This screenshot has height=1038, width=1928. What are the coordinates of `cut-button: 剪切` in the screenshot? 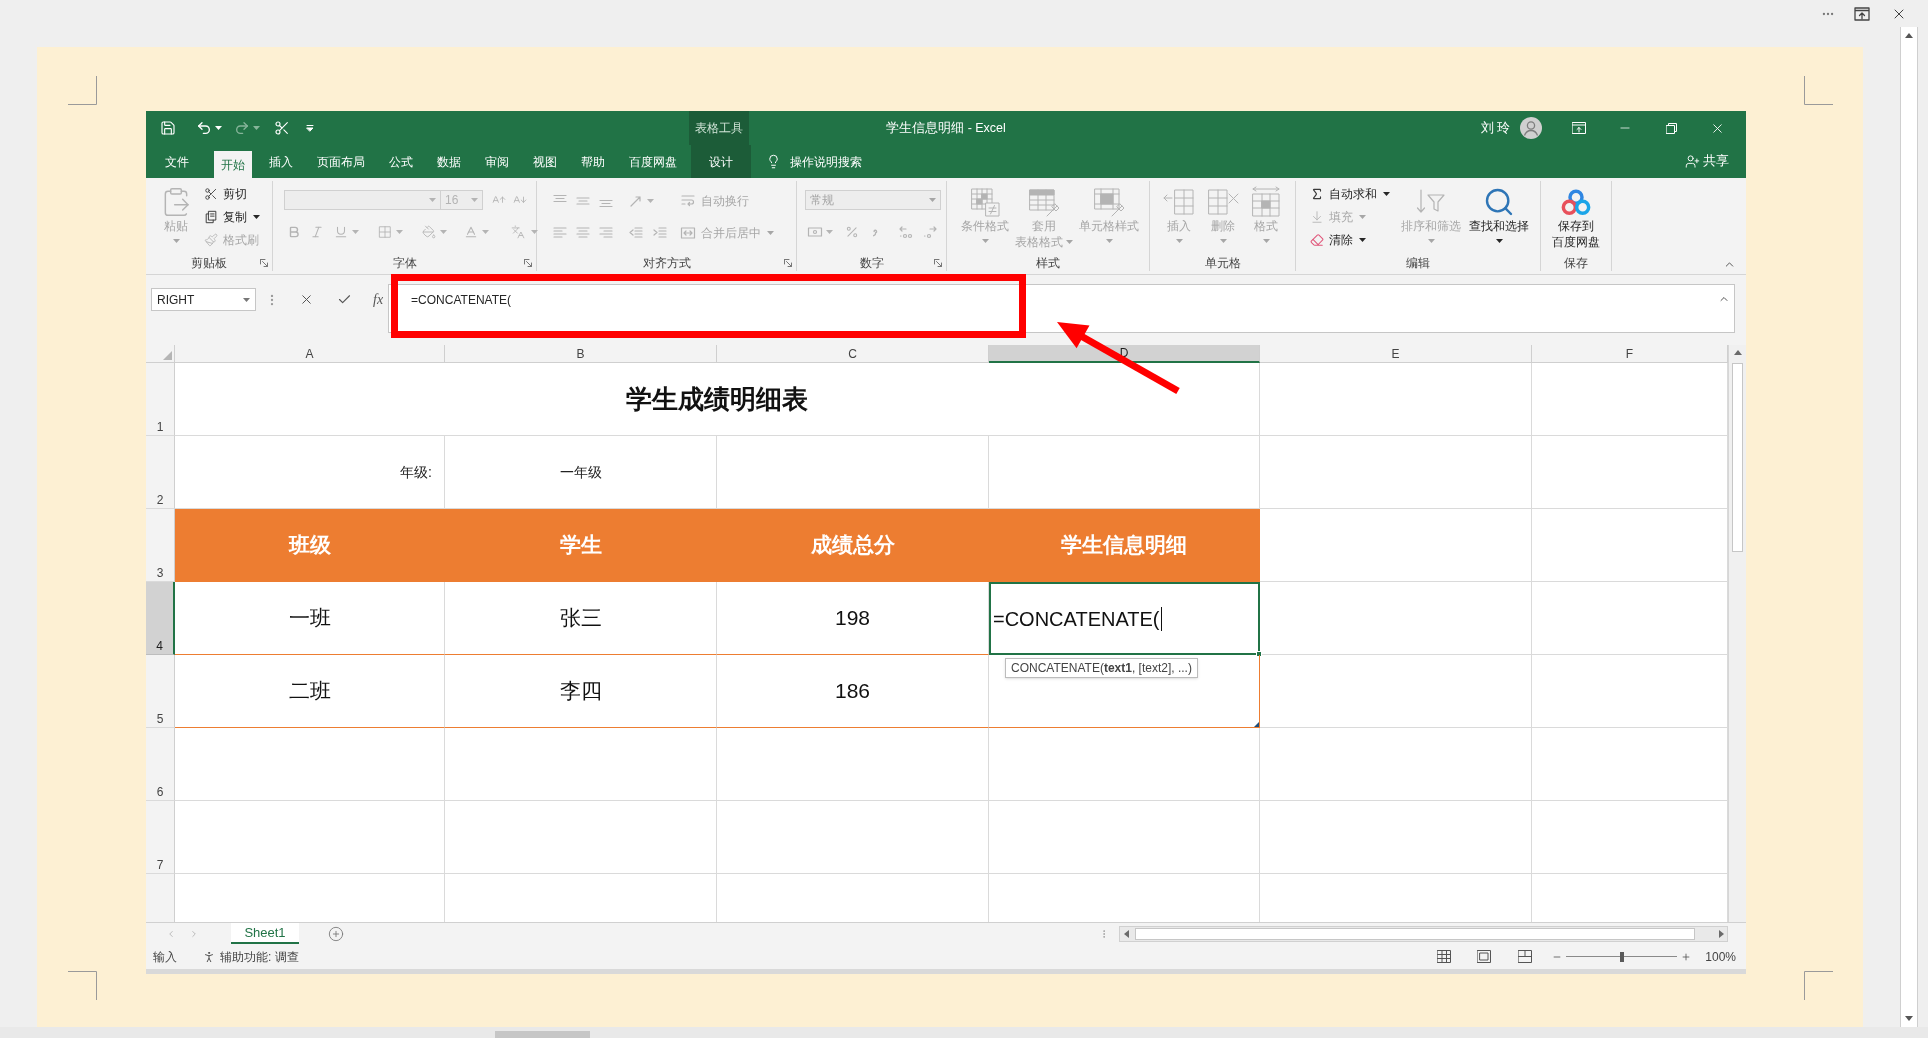 It's located at (232, 193).